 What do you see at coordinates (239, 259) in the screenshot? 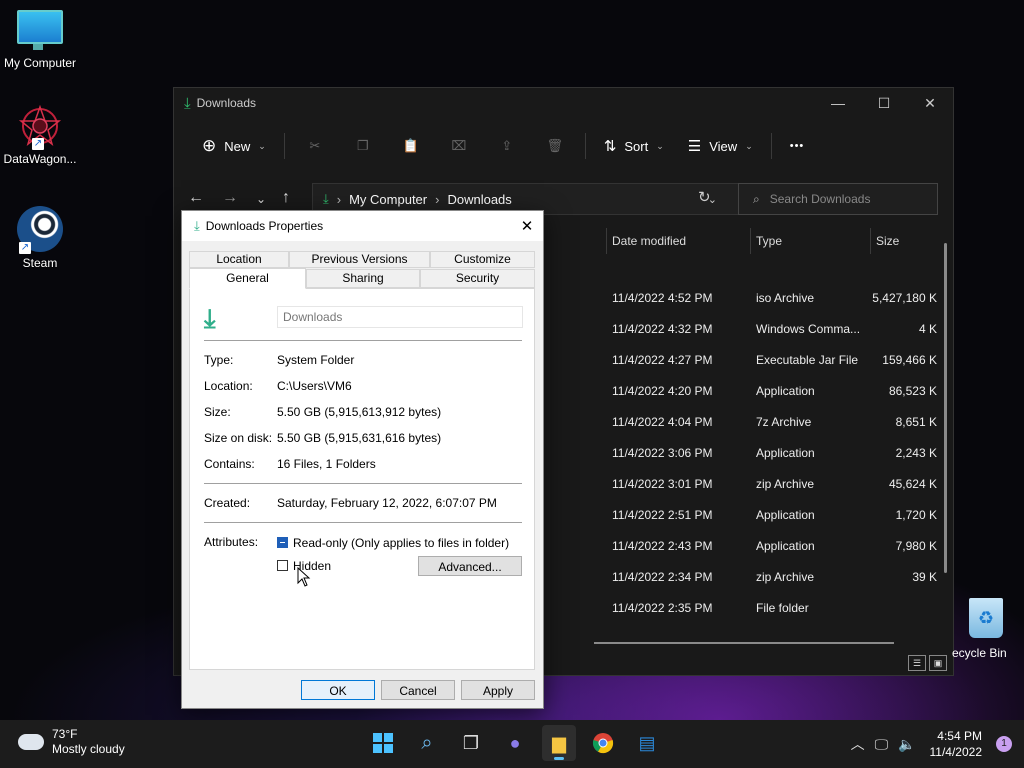
I see `tab-location: Location` at bounding box center [239, 259].